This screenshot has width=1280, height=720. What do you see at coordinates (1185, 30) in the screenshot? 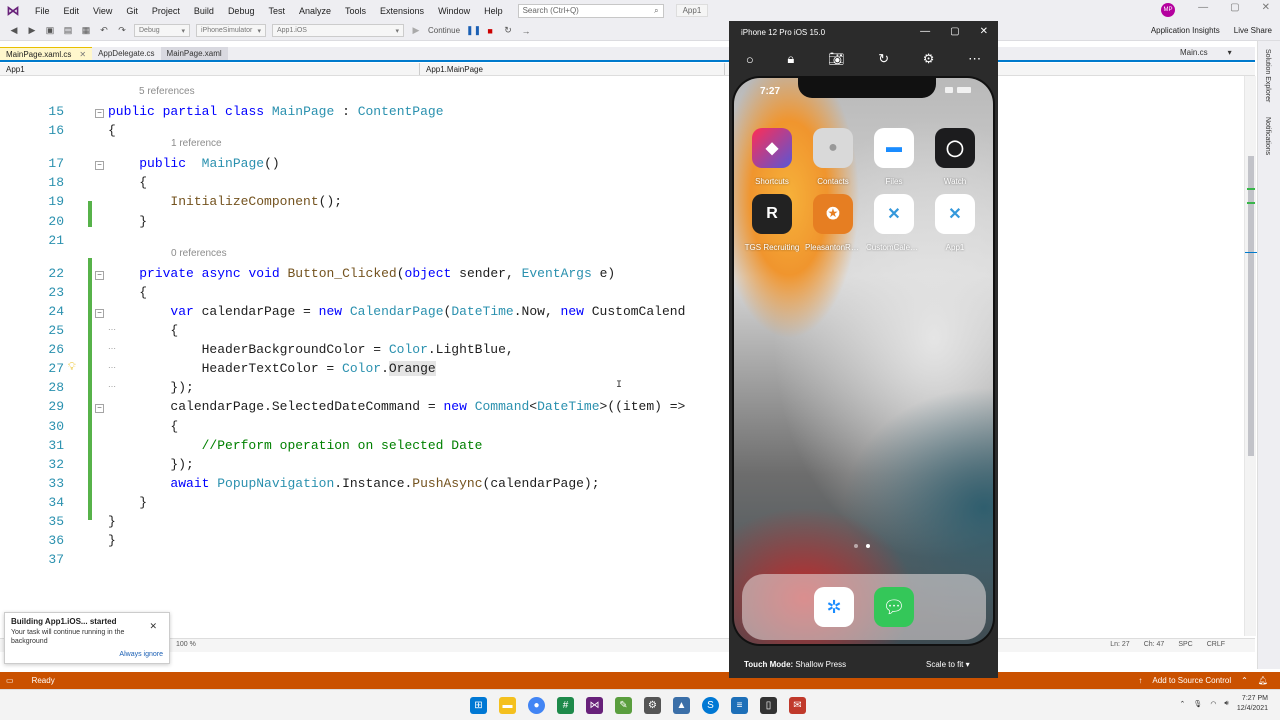
I see `application-insights-button: Application Insights` at bounding box center [1185, 30].